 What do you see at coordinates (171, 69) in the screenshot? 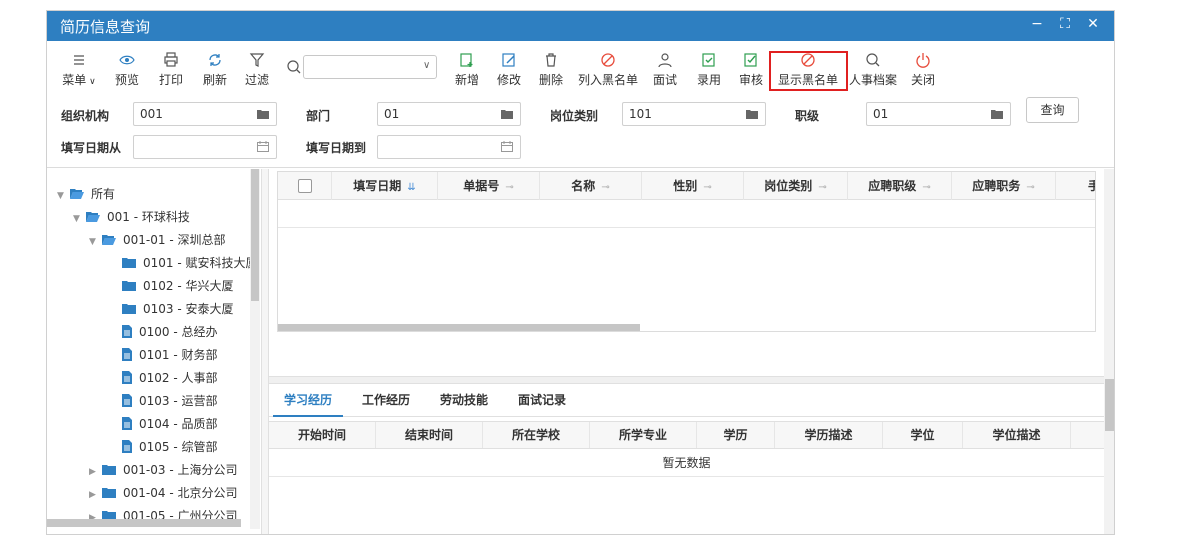
I see `print-button: 打印` at bounding box center [171, 69].